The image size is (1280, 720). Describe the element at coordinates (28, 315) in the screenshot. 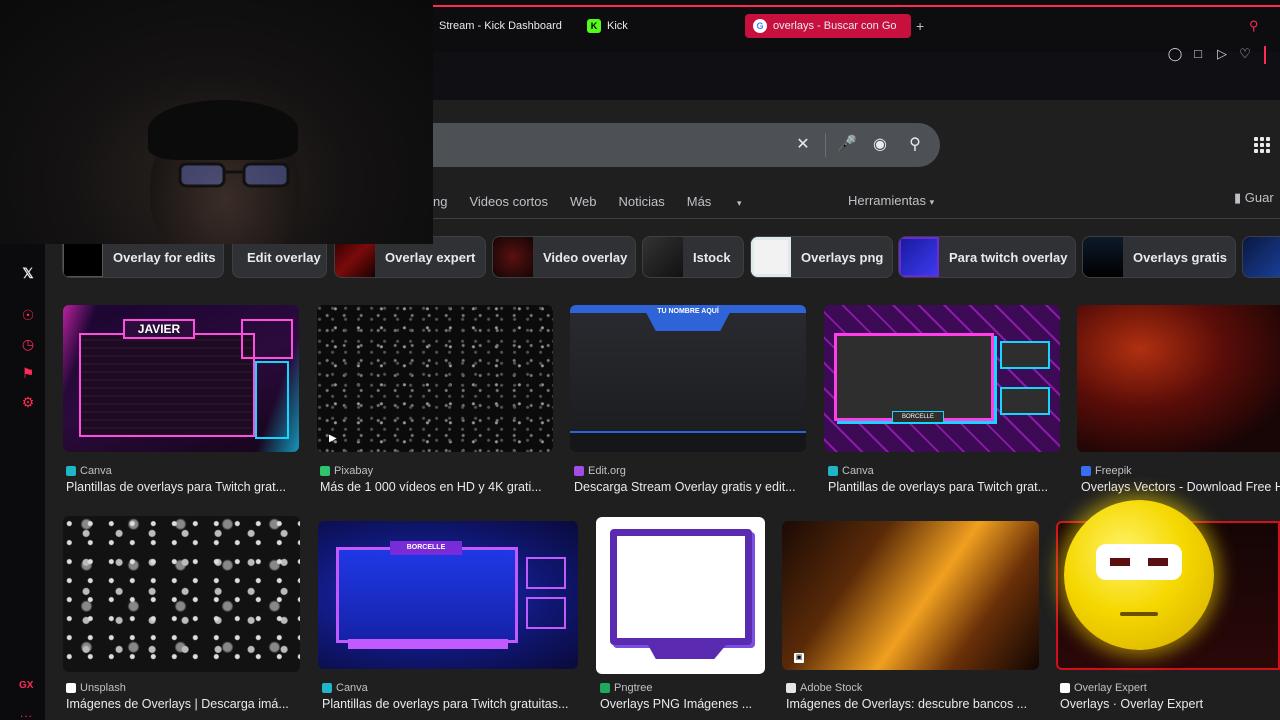

I see `player-icon: ☉` at that location.